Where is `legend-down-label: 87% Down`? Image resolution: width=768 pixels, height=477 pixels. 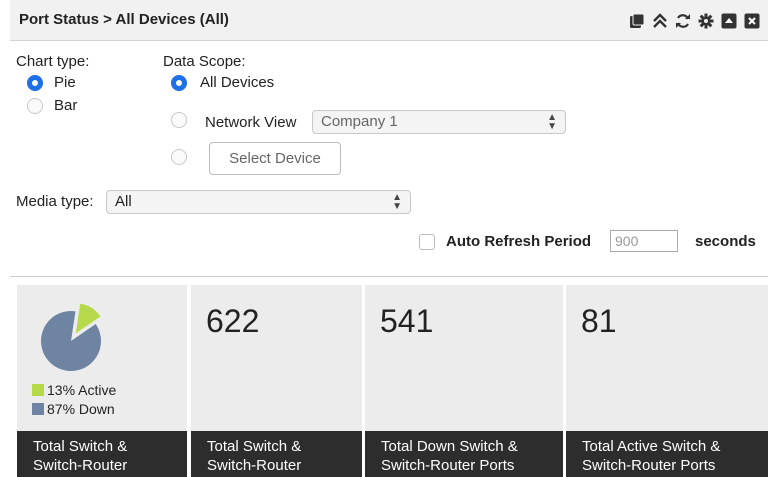
legend-down-label: 87% Down is located at coordinates (81, 409).